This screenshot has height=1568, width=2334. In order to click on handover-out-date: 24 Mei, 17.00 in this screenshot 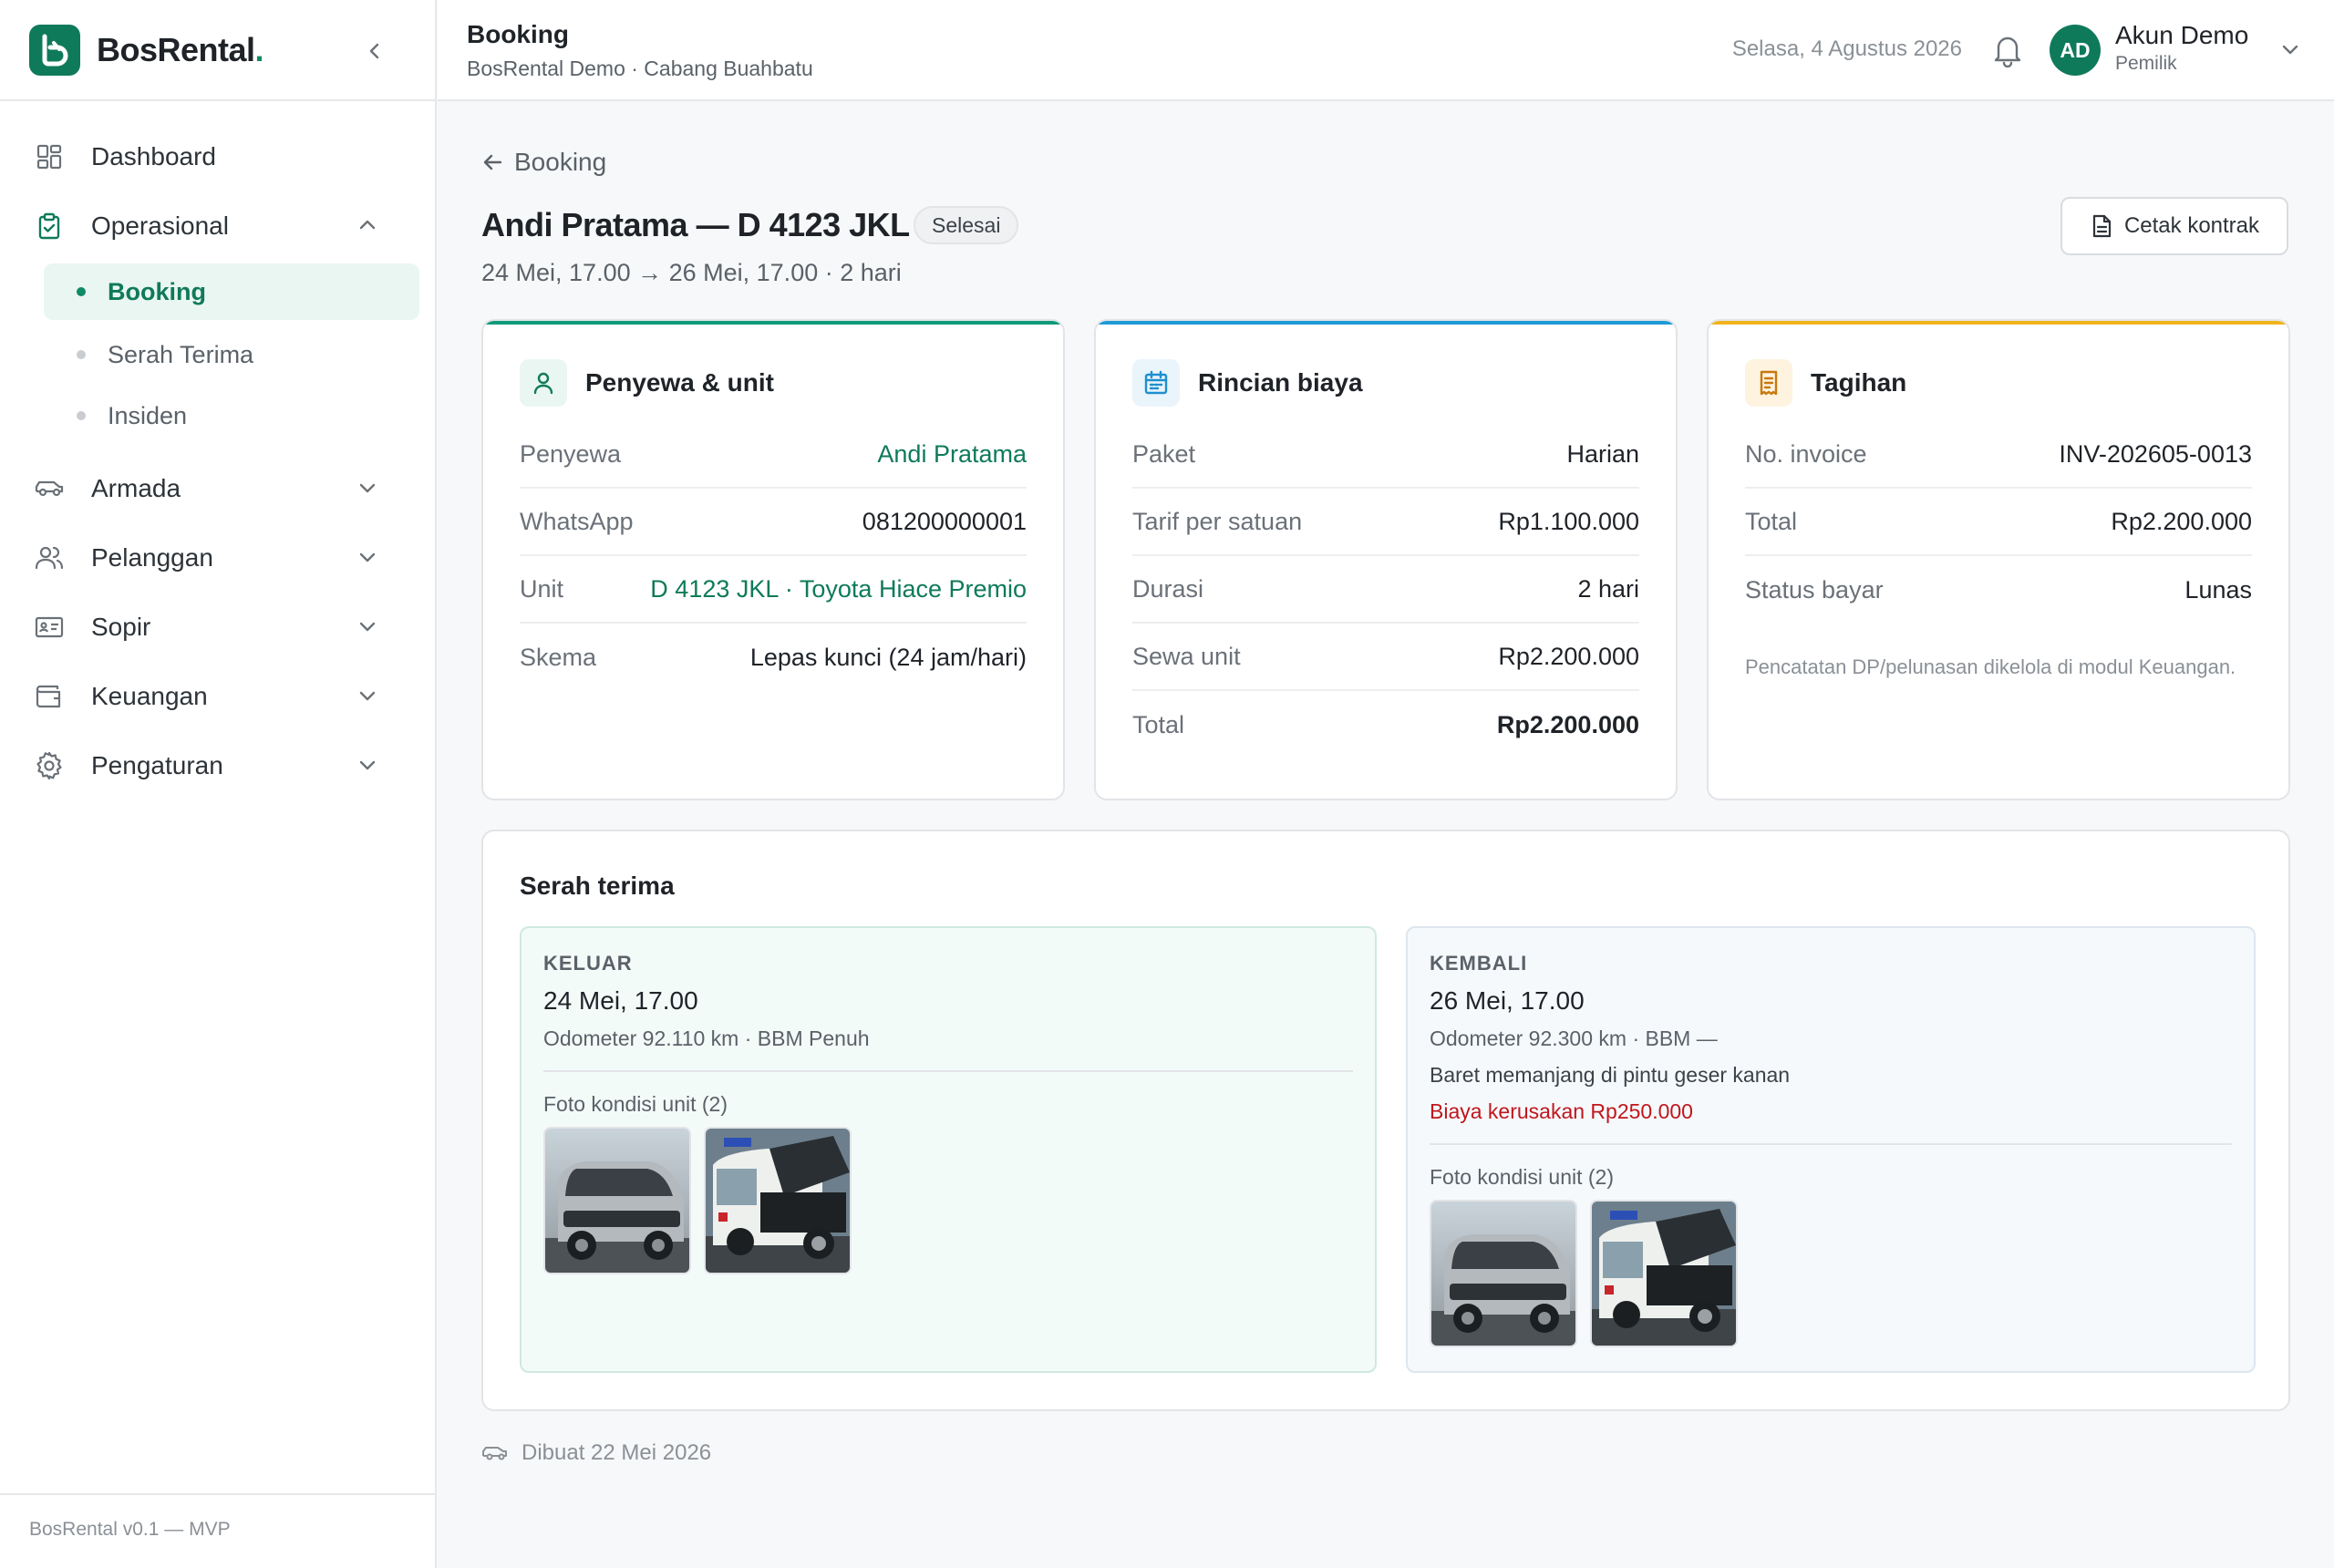, I will do `click(621, 1000)`.